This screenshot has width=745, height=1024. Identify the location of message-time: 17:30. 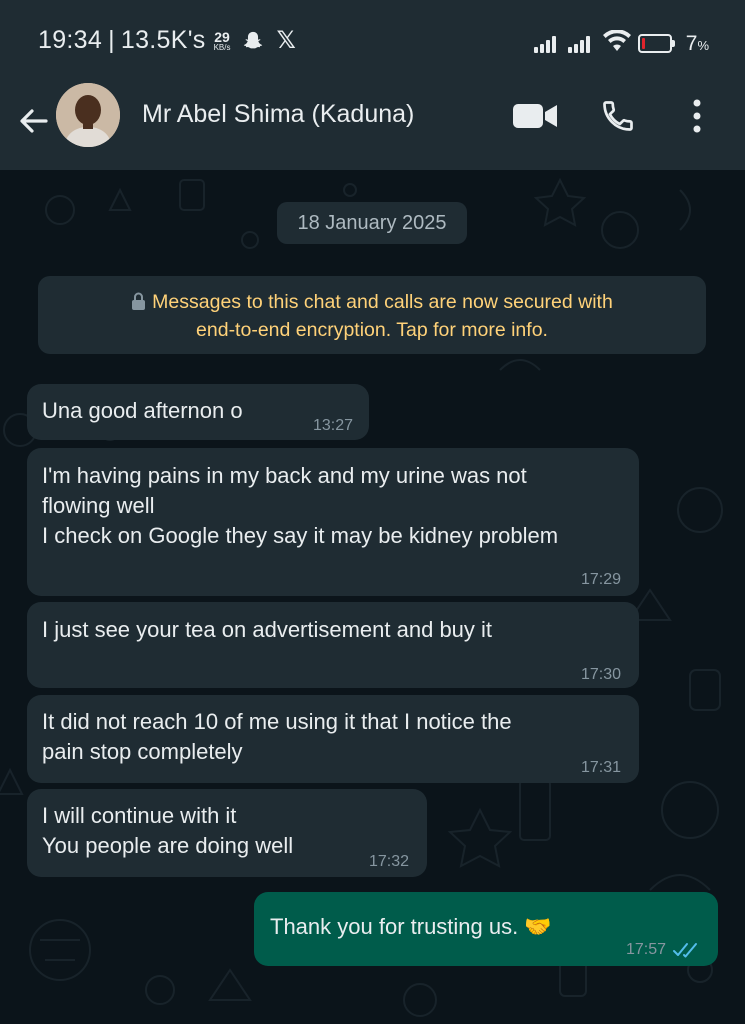
(600, 674).